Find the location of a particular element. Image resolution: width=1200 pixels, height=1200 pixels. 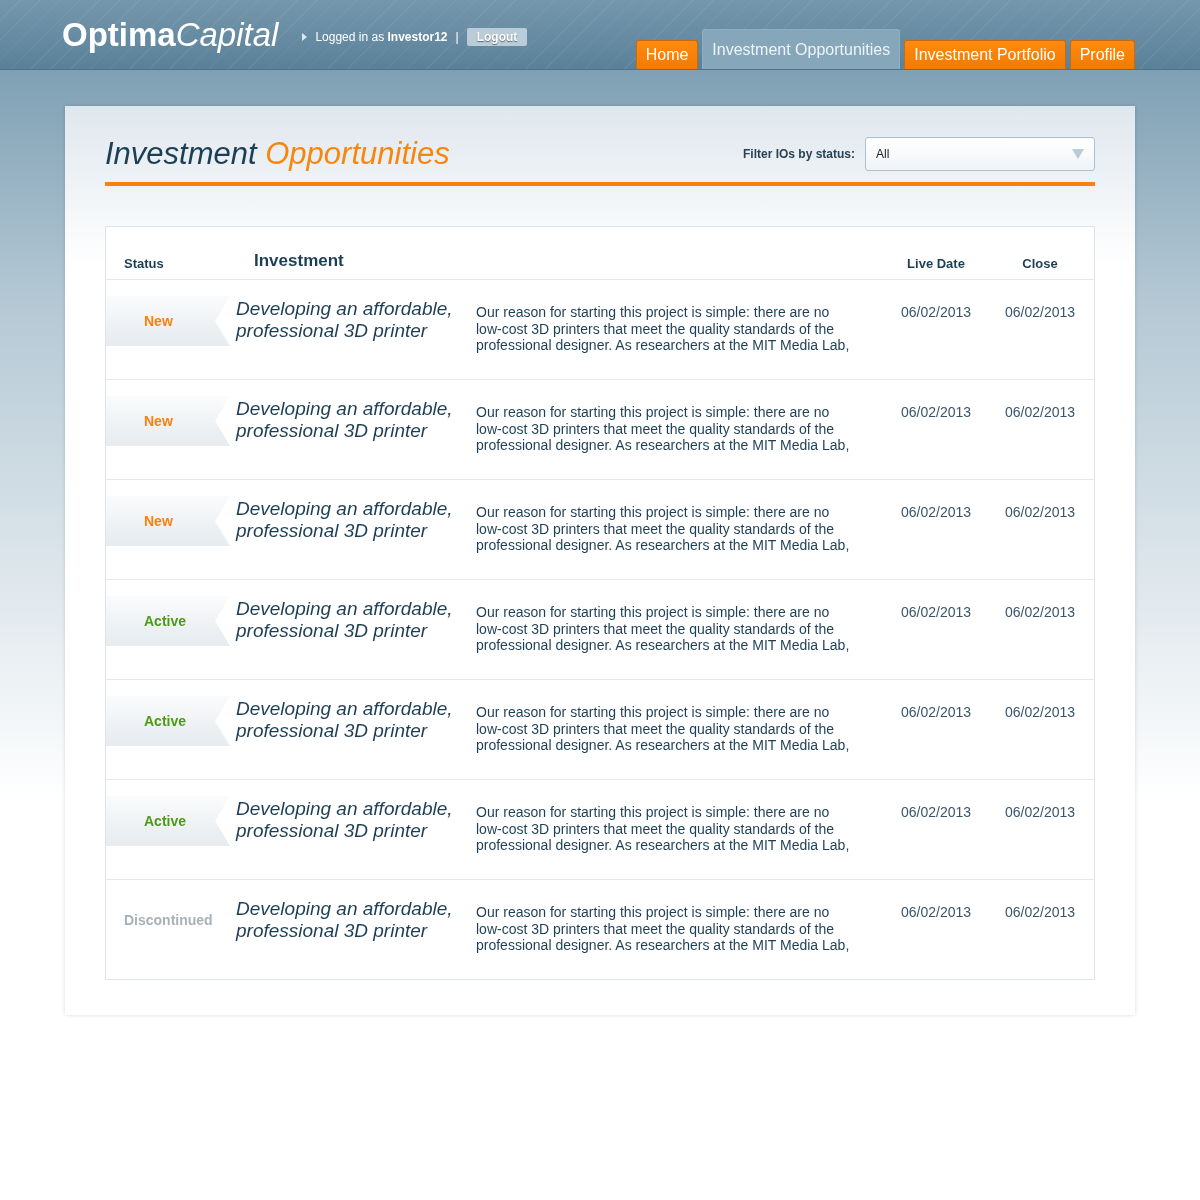

caret-icon is located at coordinates (1078, 154).